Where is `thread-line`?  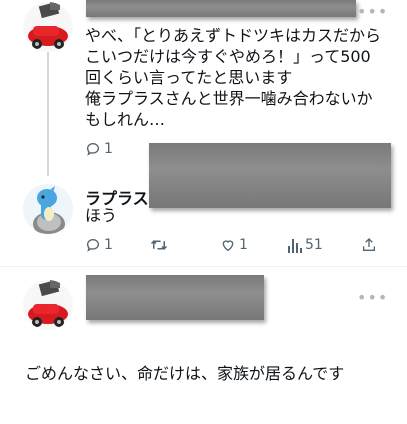
thread-line is located at coordinates (48, 114).